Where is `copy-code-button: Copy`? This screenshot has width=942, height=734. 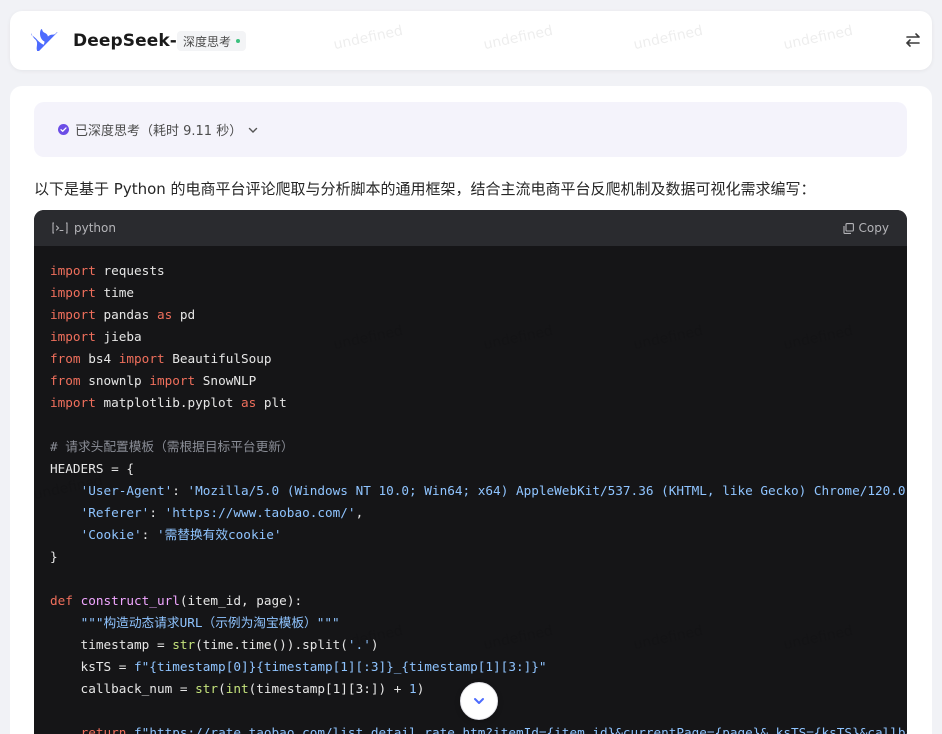
copy-code-button: Copy is located at coordinates (865, 228).